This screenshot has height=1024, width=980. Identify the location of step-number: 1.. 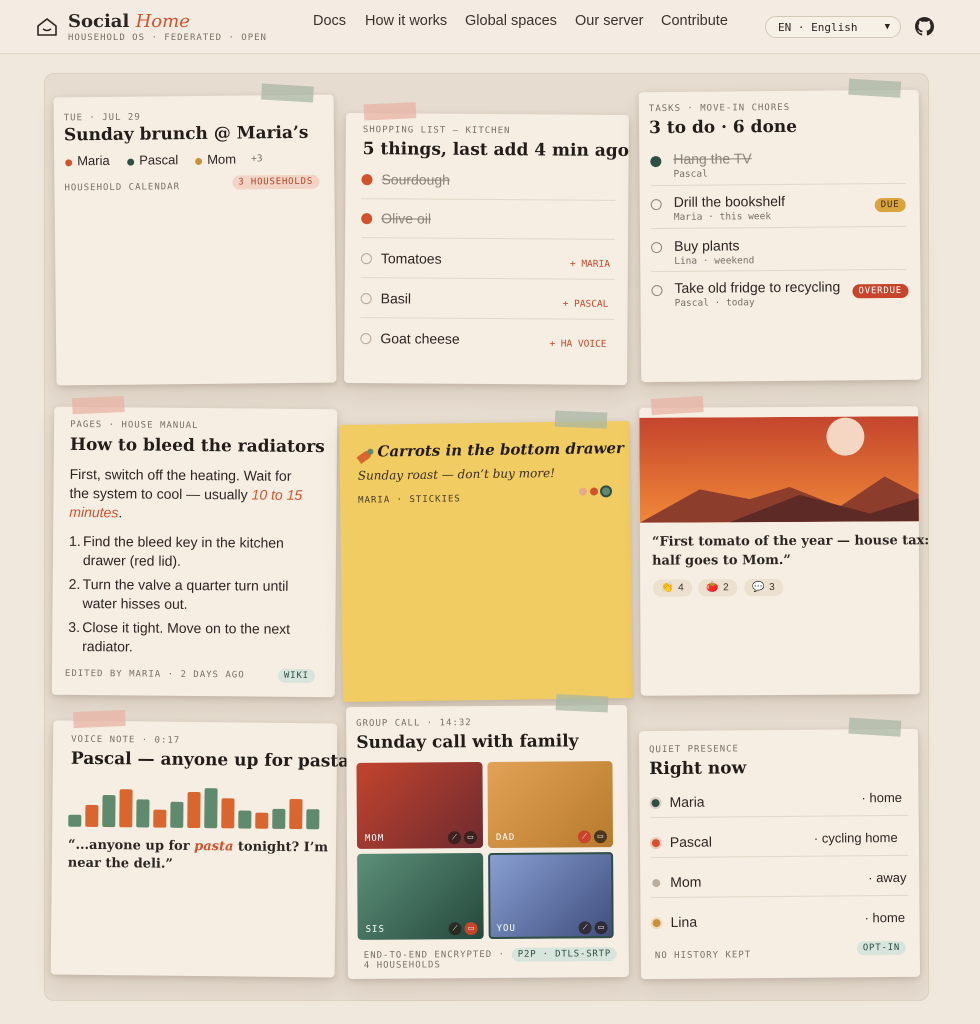
(75, 541).